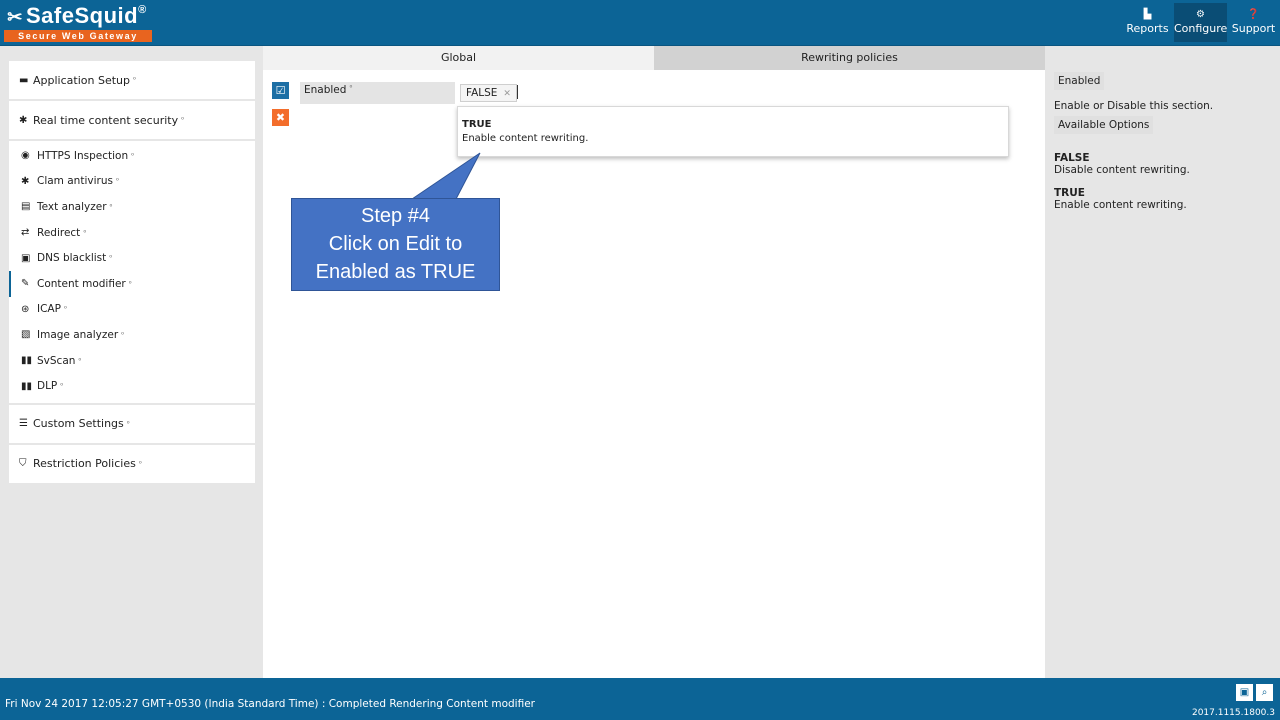 The image size is (1280, 720). I want to click on sidebar-item-https-inspection: ◉ HTTPS Inspection ⁰, so click(132, 156).